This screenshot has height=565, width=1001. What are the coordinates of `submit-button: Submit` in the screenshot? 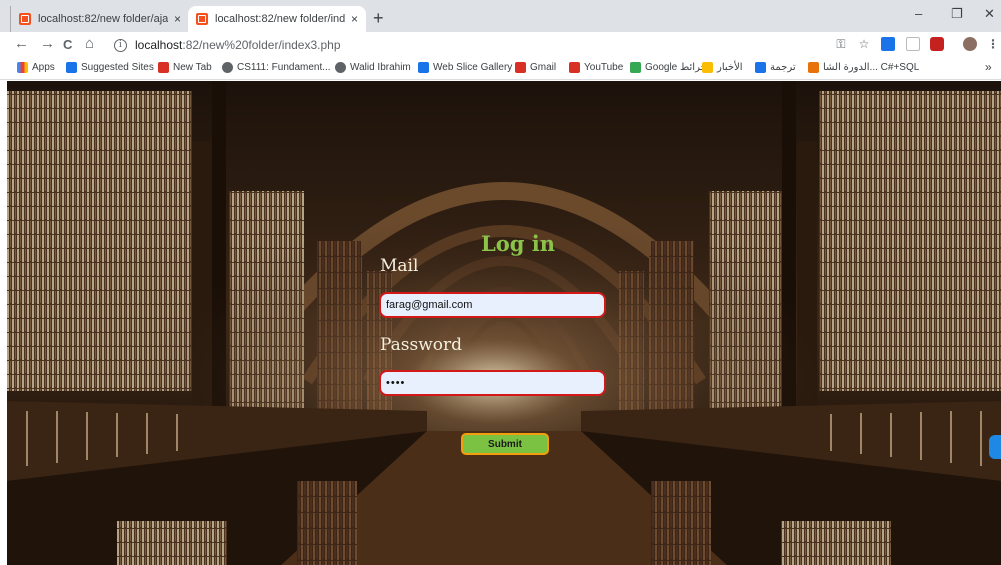 It's located at (505, 444).